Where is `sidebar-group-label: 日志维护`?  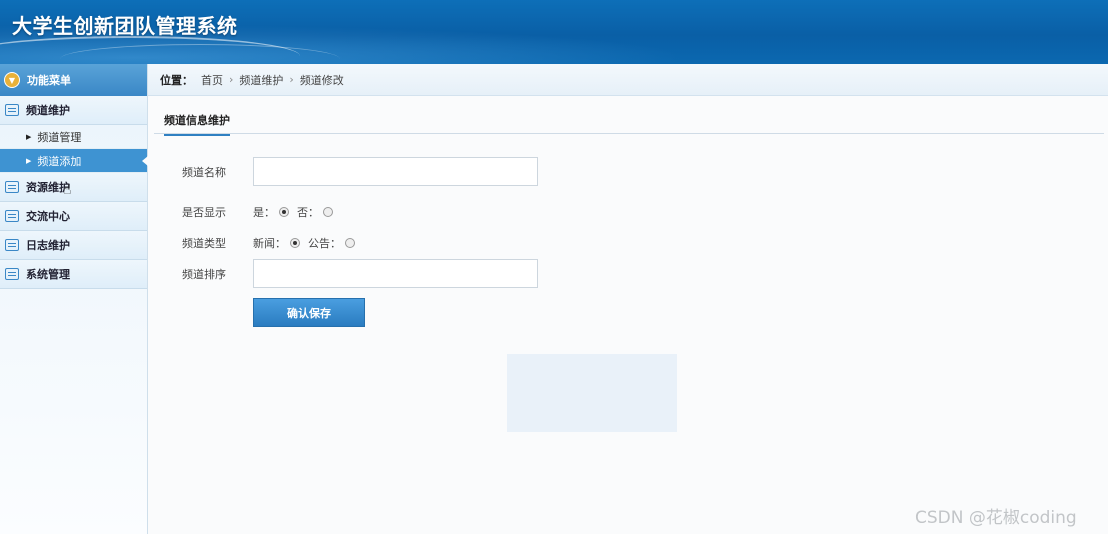 sidebar-group-label: 日志维护 is located at coordinates (48, 245).